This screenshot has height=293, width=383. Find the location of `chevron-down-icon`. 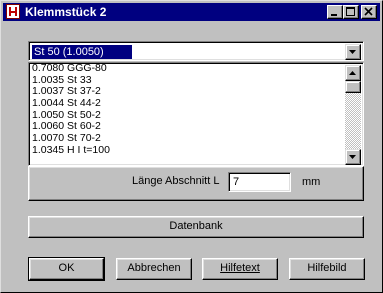

chevron-down-icon is located at coordinates (352, 52).